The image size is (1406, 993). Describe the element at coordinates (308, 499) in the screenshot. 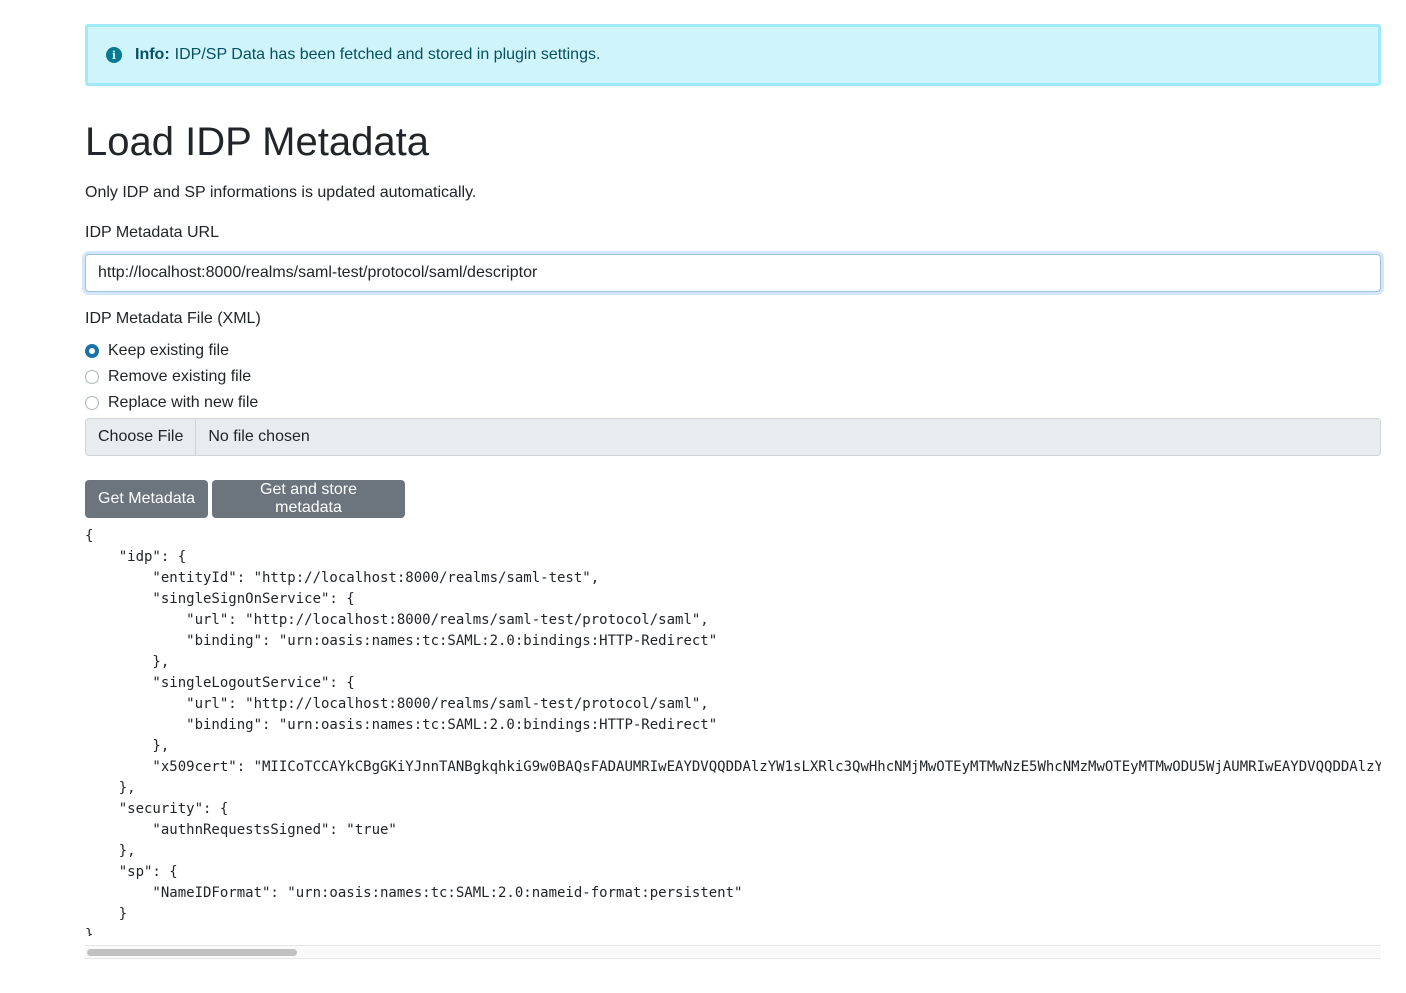

I see `get-and-store-metadata-button: Get and store metadata` at that location.